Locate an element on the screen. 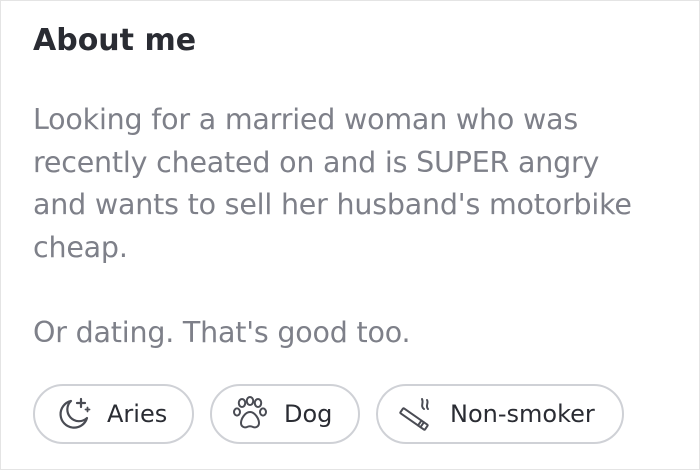  crescent-moon-sparkle-icon is located at coordinates (73, 414).